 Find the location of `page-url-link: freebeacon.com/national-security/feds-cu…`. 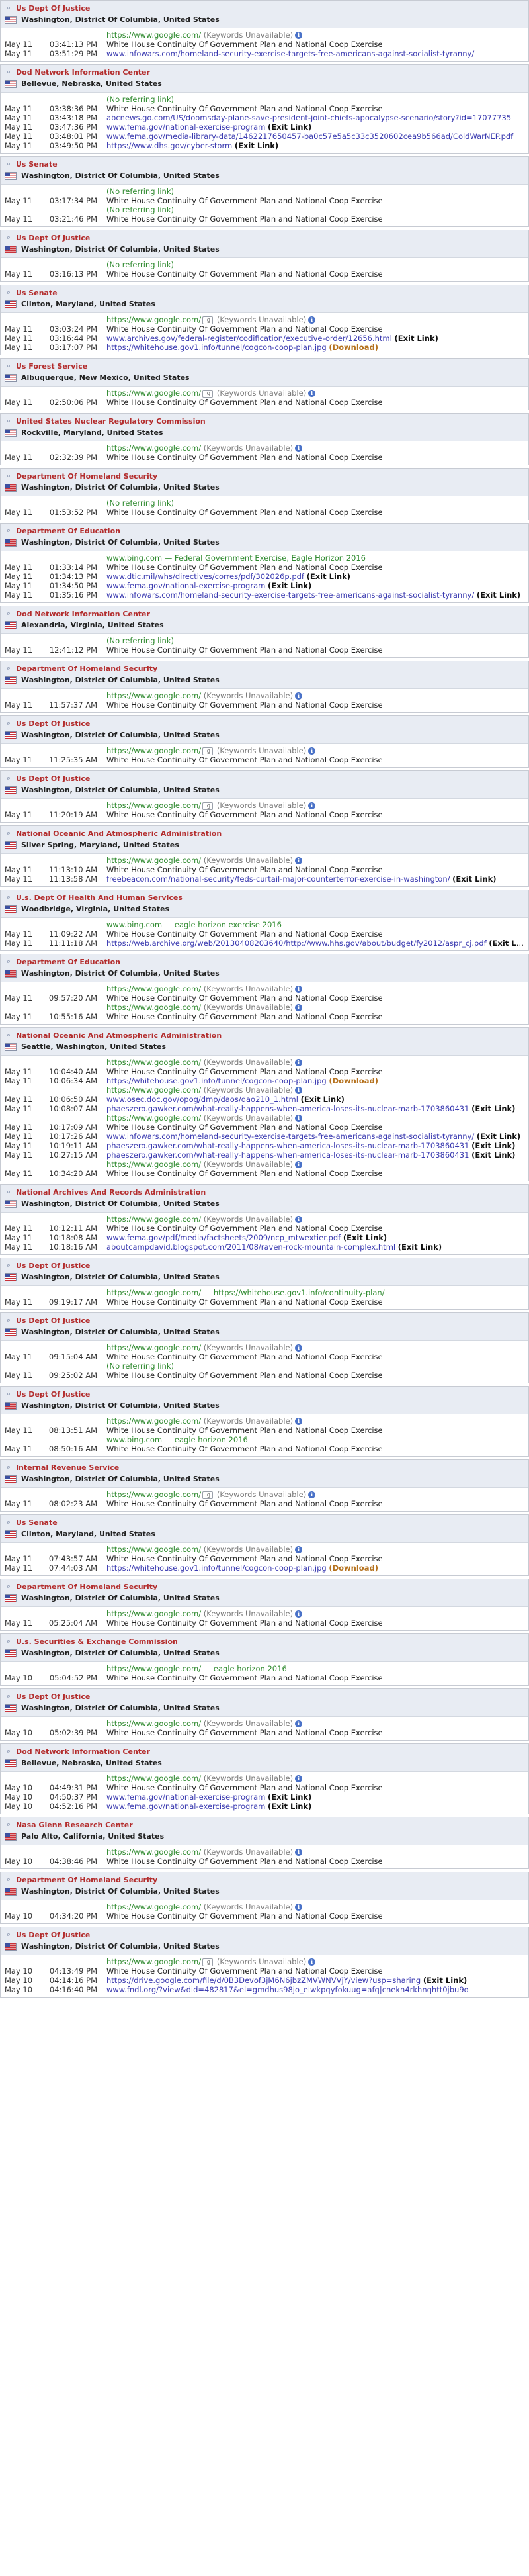

page-url-link: freebeacon.com/national-security/feds-cu… is located at coordinates (278, 879).